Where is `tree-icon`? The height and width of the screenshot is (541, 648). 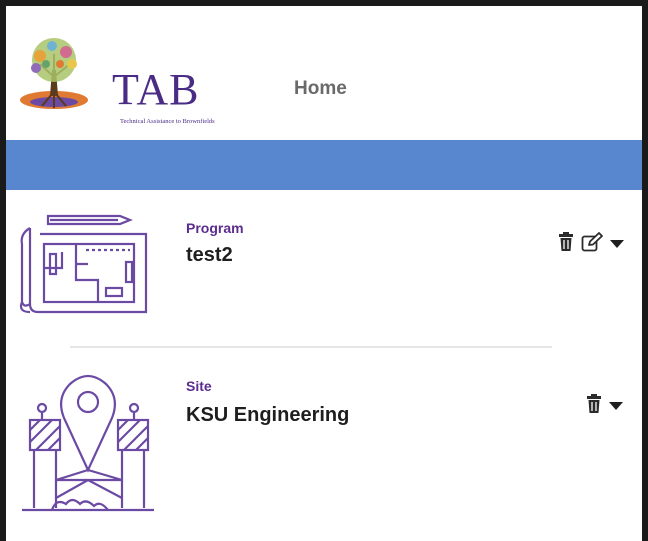 tree-icon is located at coordinates (54, 73).